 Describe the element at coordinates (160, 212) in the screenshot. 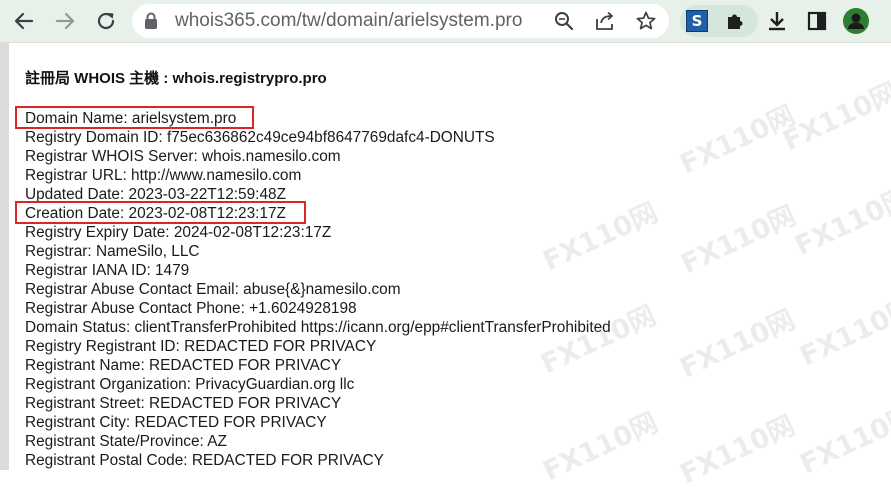

I see `creation-date-highlight` at that location.